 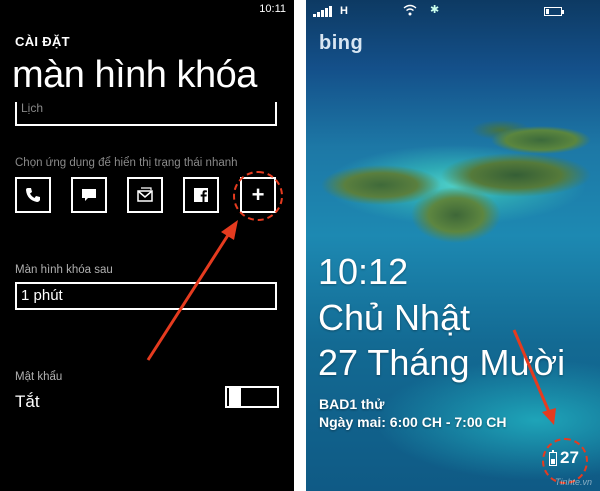 What do you see at coordinates (554, 11) in the screenshot?
I see `battery-icon` at bounding box center [554, 11].